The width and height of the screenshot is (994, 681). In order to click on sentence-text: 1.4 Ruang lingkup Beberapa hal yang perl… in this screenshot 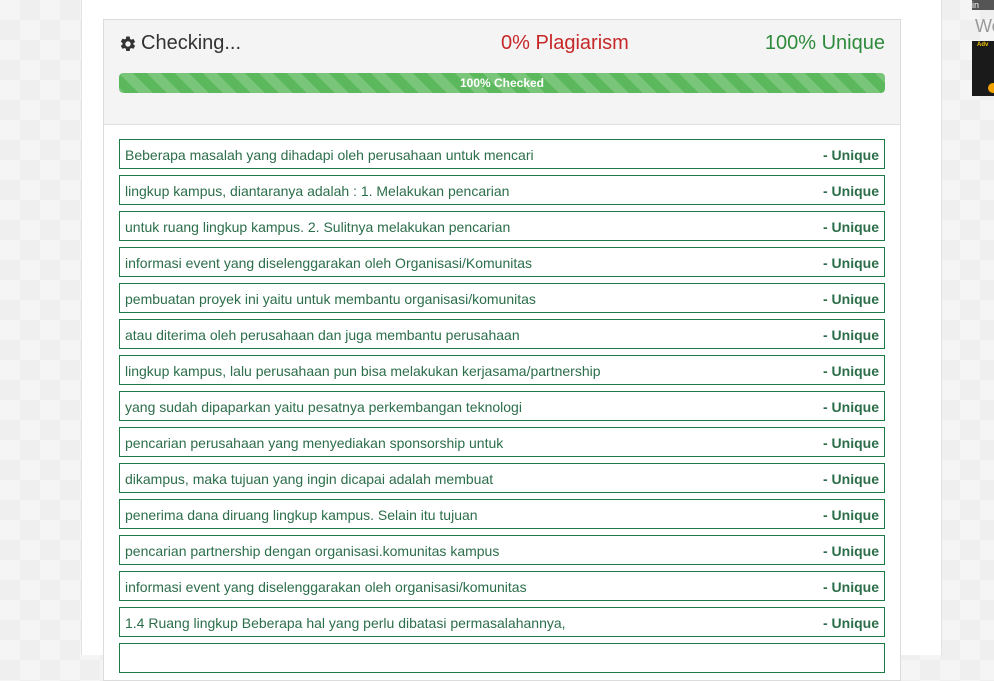, I will do `click(345, 623)`.